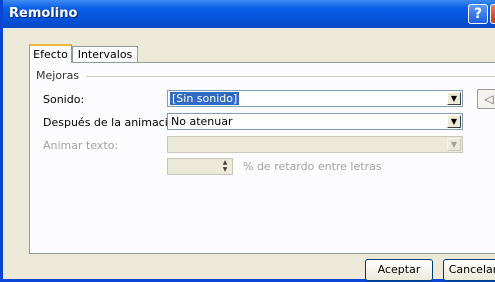 The image size is (495, 282). What do you see at coordinates (492, 14) in the screenshot?
I see `close-button: X` at bounding box center [492, 14].